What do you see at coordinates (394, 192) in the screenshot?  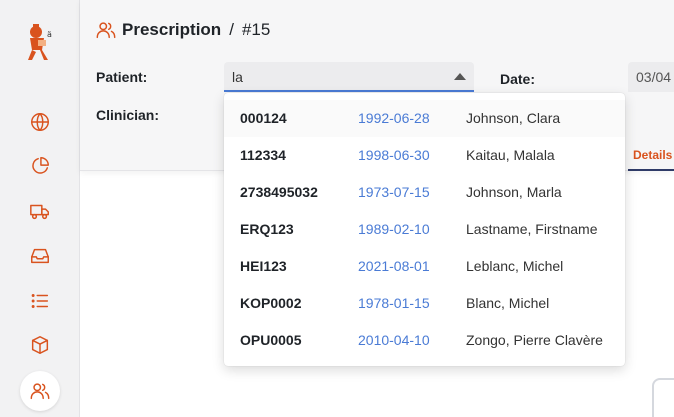 I see `patient-dob: 1973-07-15` at bounding box center [394, 192].